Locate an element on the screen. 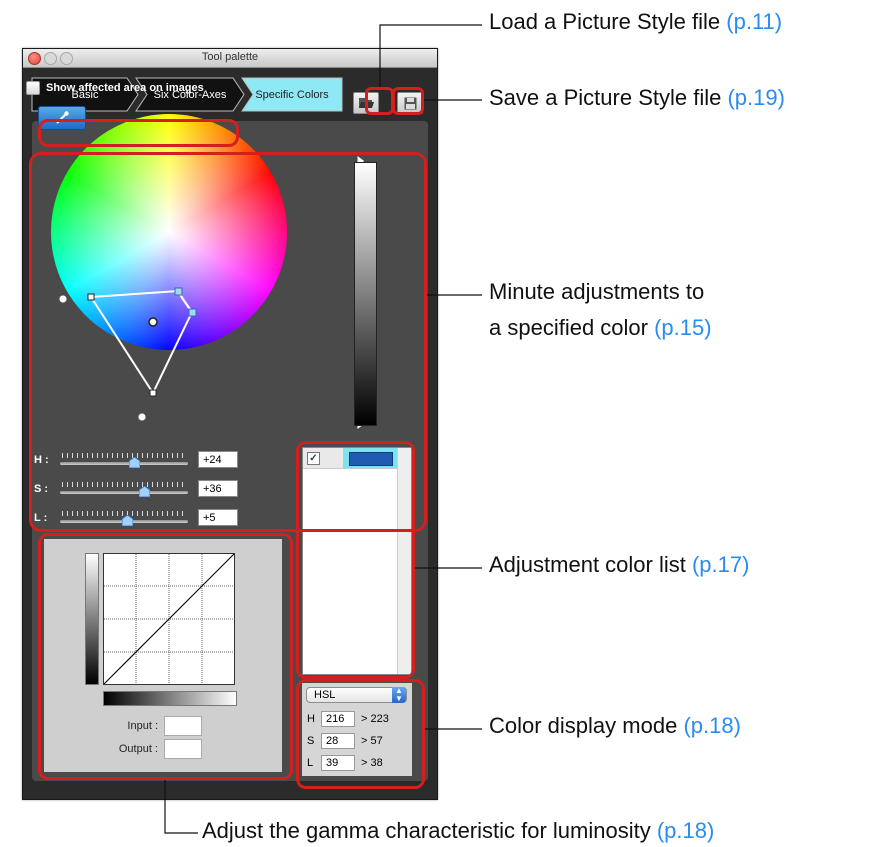 This screenshot has width=889, height=847. callout-minute-line1: Minute adjustments to is located at coordinates (596, 292).